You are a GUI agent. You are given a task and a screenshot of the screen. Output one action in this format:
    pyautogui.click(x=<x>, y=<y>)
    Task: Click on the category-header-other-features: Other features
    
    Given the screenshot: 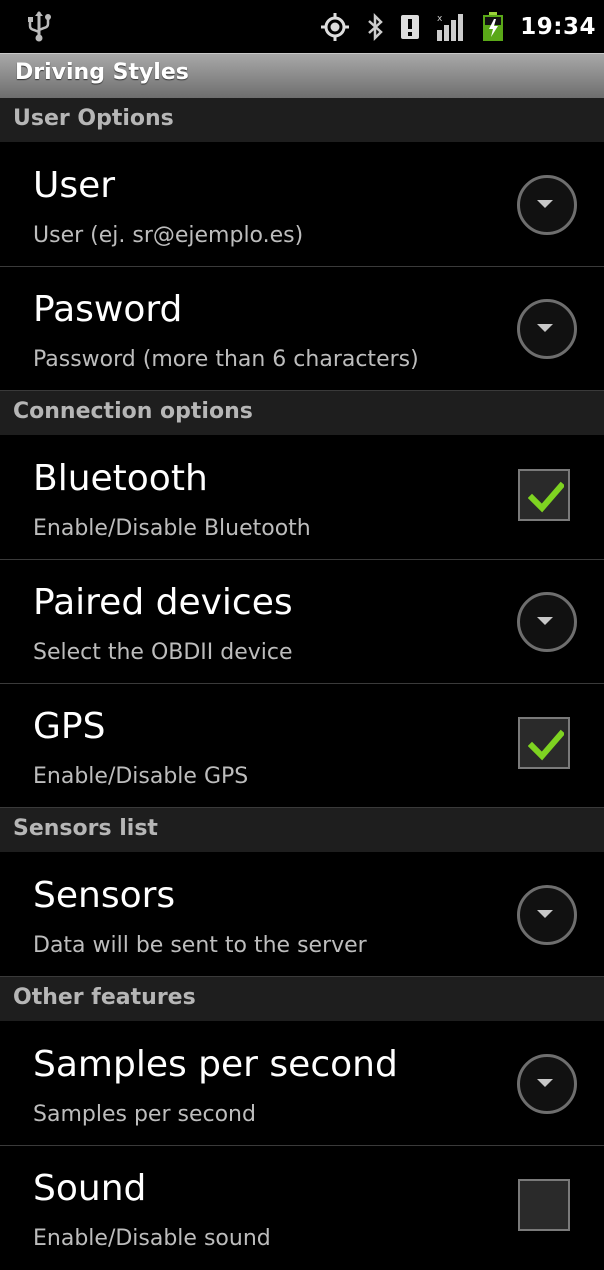 What is the action you would take?
    pyautogui.click(x=302, y=999)
    